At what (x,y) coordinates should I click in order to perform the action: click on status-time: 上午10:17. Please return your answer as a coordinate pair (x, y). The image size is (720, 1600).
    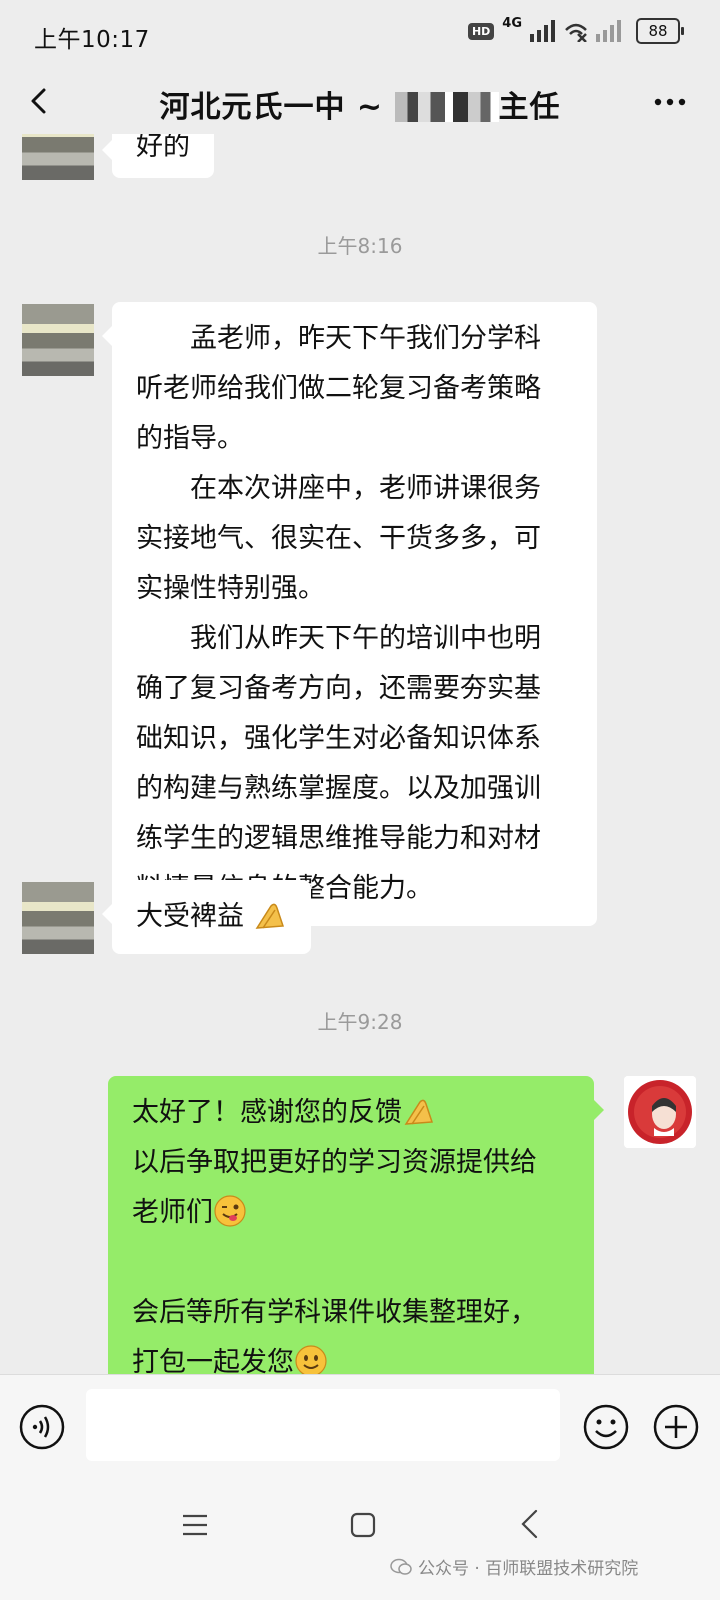
    Looking at the image, I should click on (92, 40).